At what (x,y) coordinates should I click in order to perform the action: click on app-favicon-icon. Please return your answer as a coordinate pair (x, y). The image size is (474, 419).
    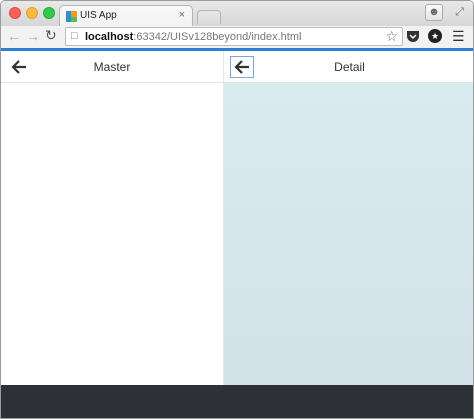
    Looking at the image, I should click on (71, 16).